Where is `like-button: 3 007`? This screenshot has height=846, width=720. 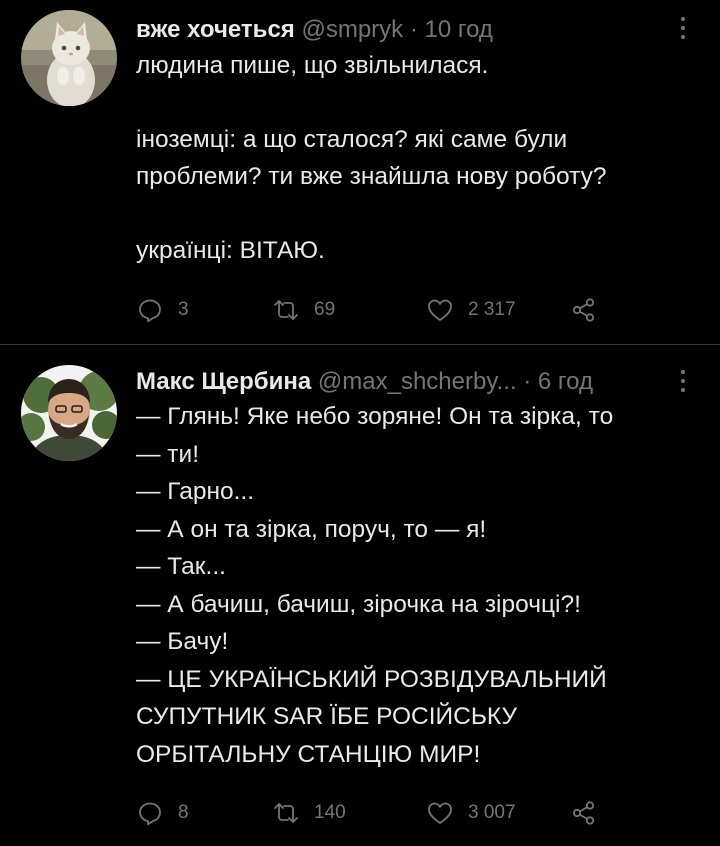
like-button: 3 007 is located at coordinates (471, 813).